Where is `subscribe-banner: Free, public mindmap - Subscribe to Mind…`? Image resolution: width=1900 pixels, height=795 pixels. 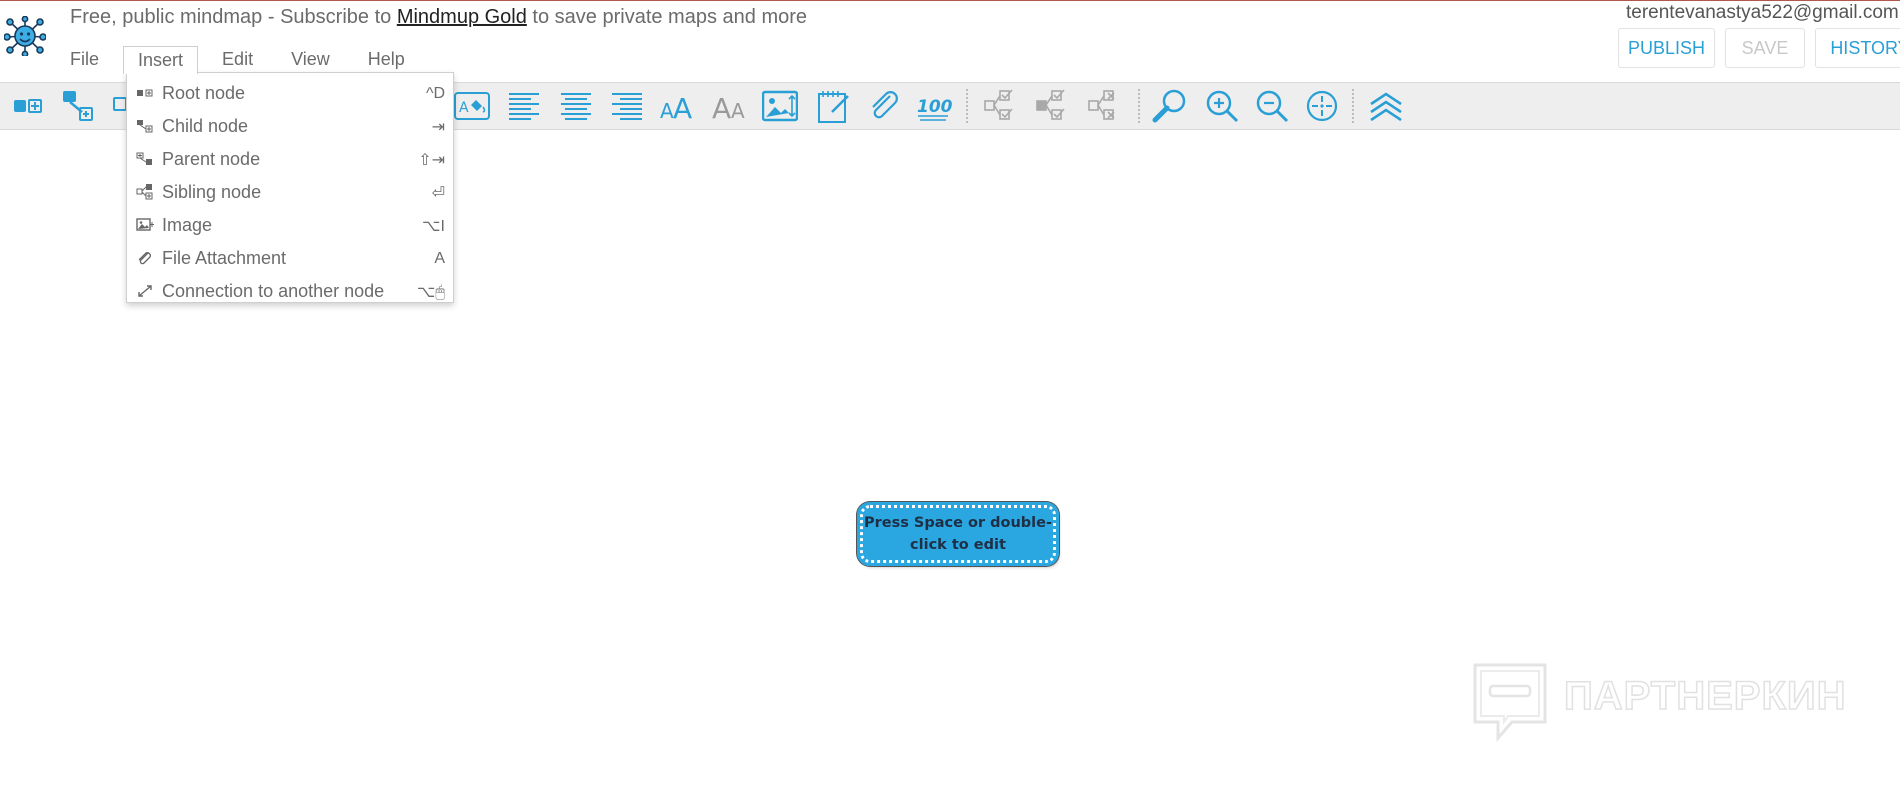
subscribe-banner: Free, public mindmap - Subscribe to Mind… is located at coordinates (438, 17).